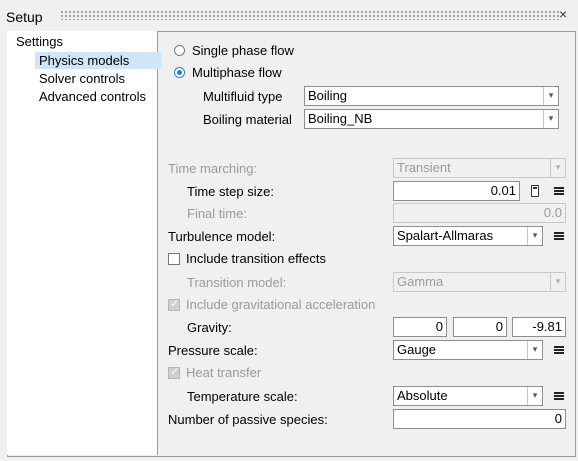 The image size is (578, 461). What do you see at coordinates (179, 50) in the screenshot?
I see `single-phase-radio` at bounding box center [179, 50].